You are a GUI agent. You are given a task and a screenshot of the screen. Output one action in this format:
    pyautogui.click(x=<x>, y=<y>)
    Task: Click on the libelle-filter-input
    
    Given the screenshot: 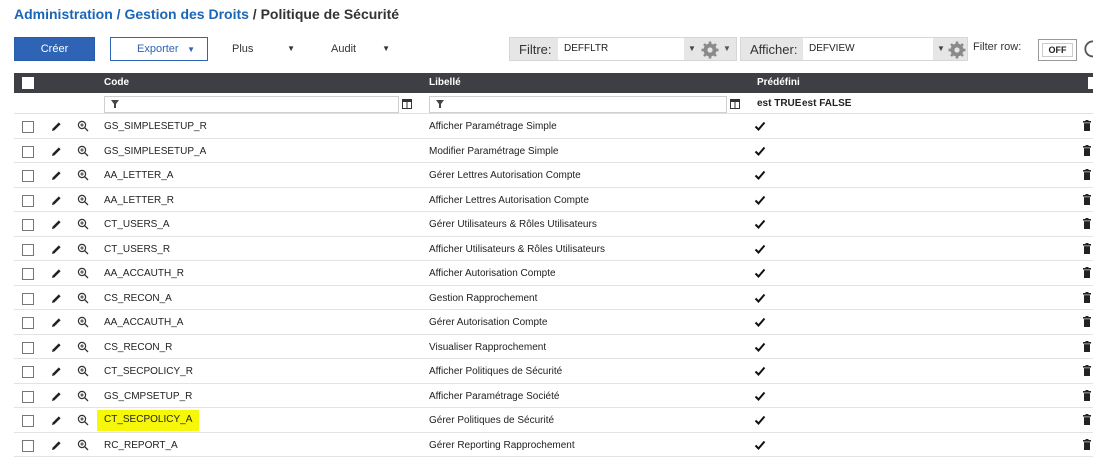 What is the action you would take?
    pyautogui.click(x=578, y=104)
    